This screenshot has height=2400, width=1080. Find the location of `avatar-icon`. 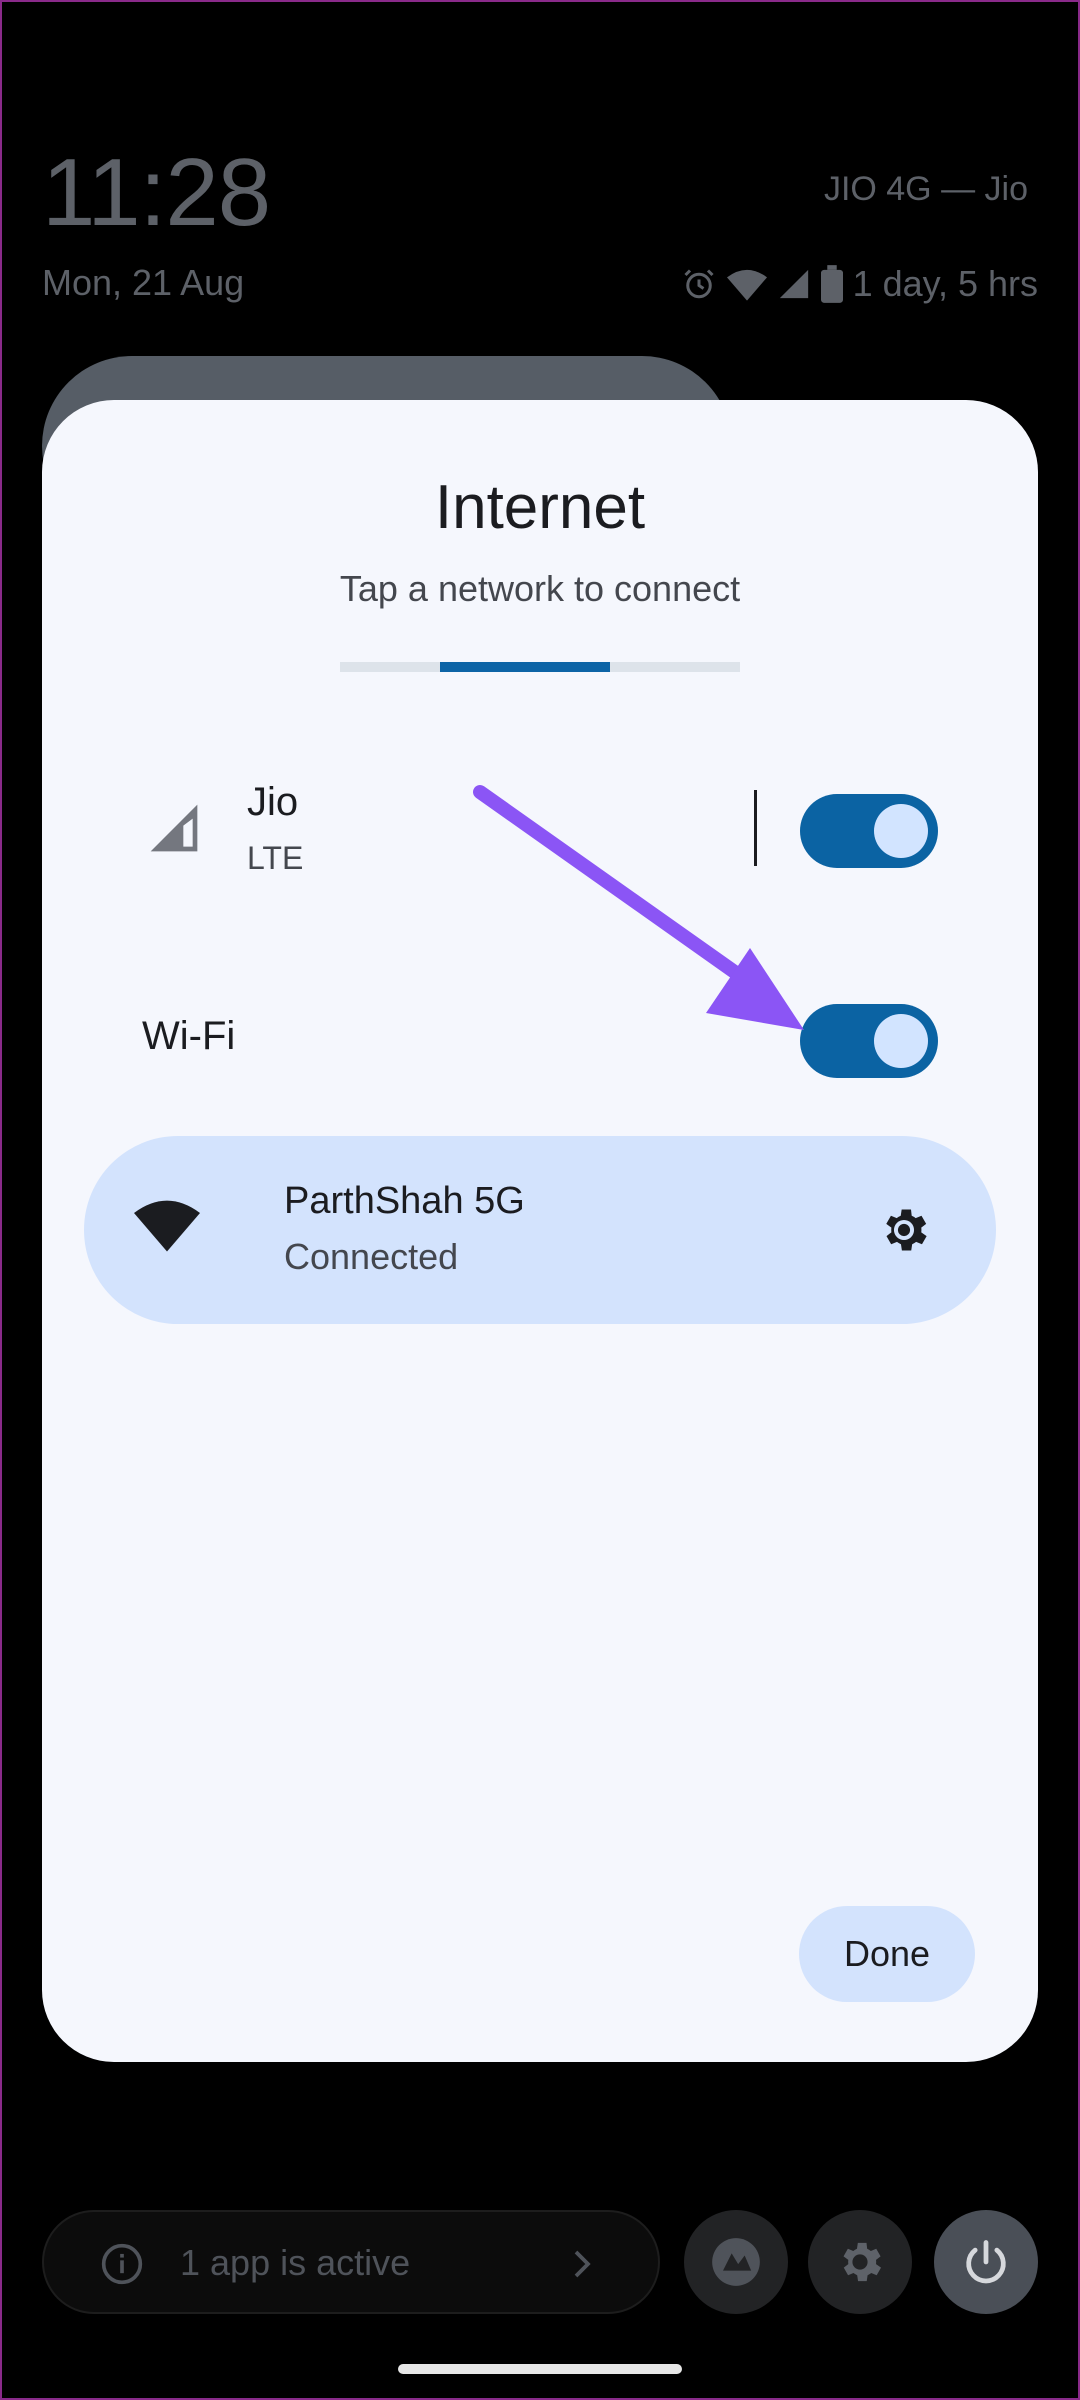

avatar-icon is located at coordinates (736, 2262).